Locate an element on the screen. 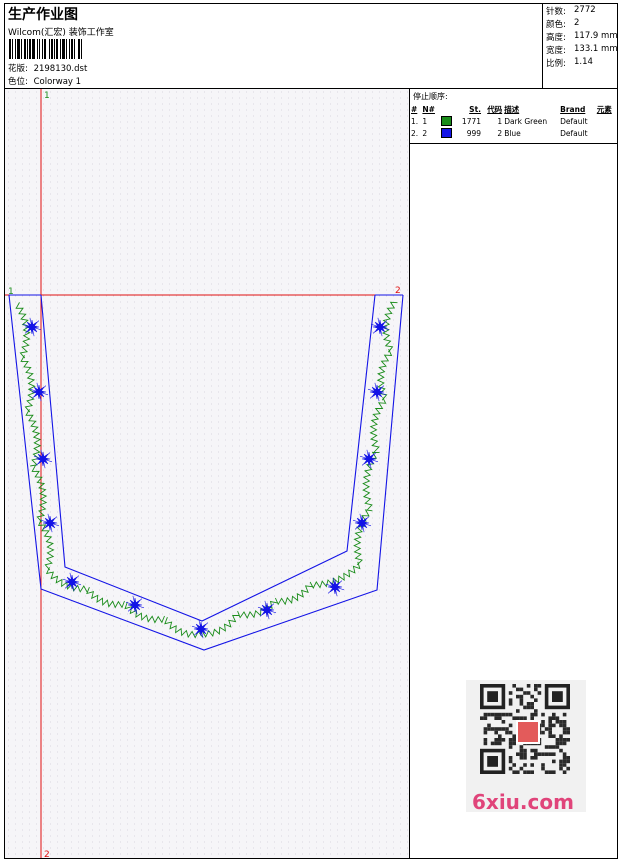 The image size is (620, 861). row-code: 1 is located at coordinates (500, 121).